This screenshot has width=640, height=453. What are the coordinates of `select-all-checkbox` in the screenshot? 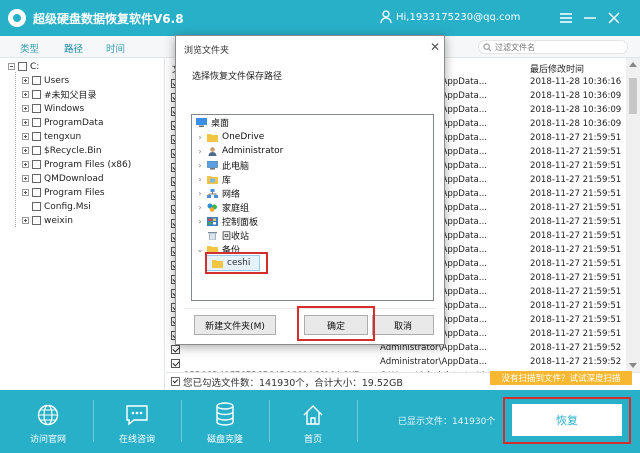 It's located at (175, 381).